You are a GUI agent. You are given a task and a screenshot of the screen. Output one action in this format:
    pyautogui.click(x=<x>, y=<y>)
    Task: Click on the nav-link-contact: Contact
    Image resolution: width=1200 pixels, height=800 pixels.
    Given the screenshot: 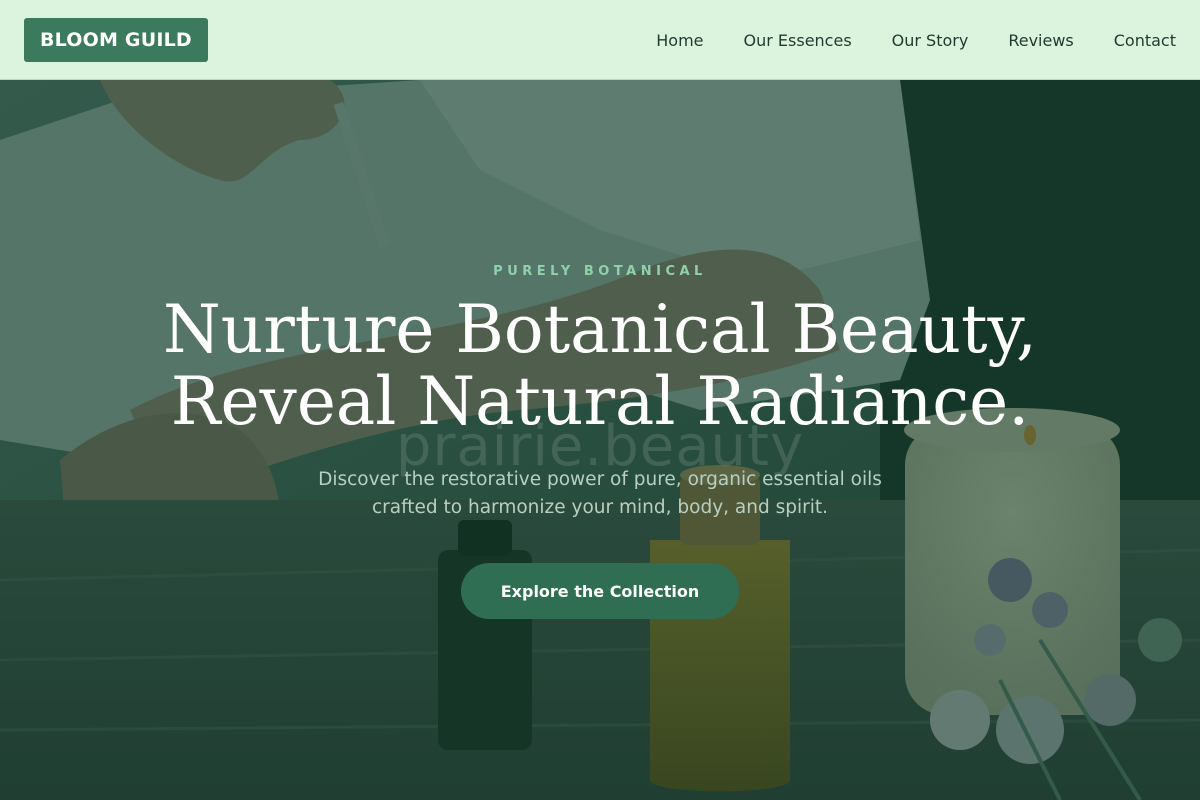 What is the action you would take?
    pyautogui.click(x=1145, y=40)
    